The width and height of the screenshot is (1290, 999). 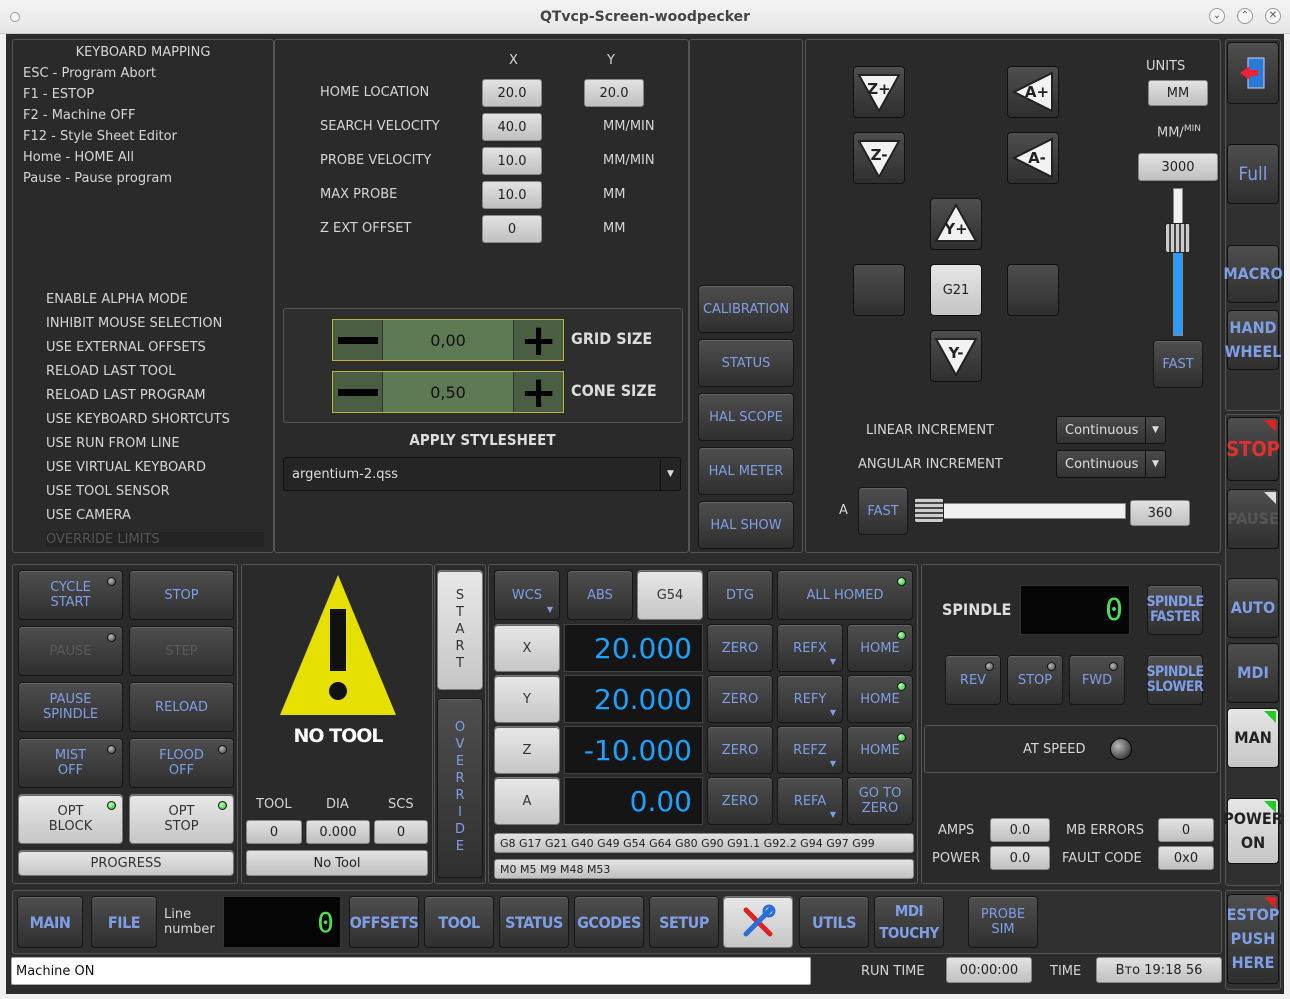 What do you see at coordinates (956, 224) in the screenshot?
I see `jog-y-plus-button: Y+` at bounding box center [956, 224].